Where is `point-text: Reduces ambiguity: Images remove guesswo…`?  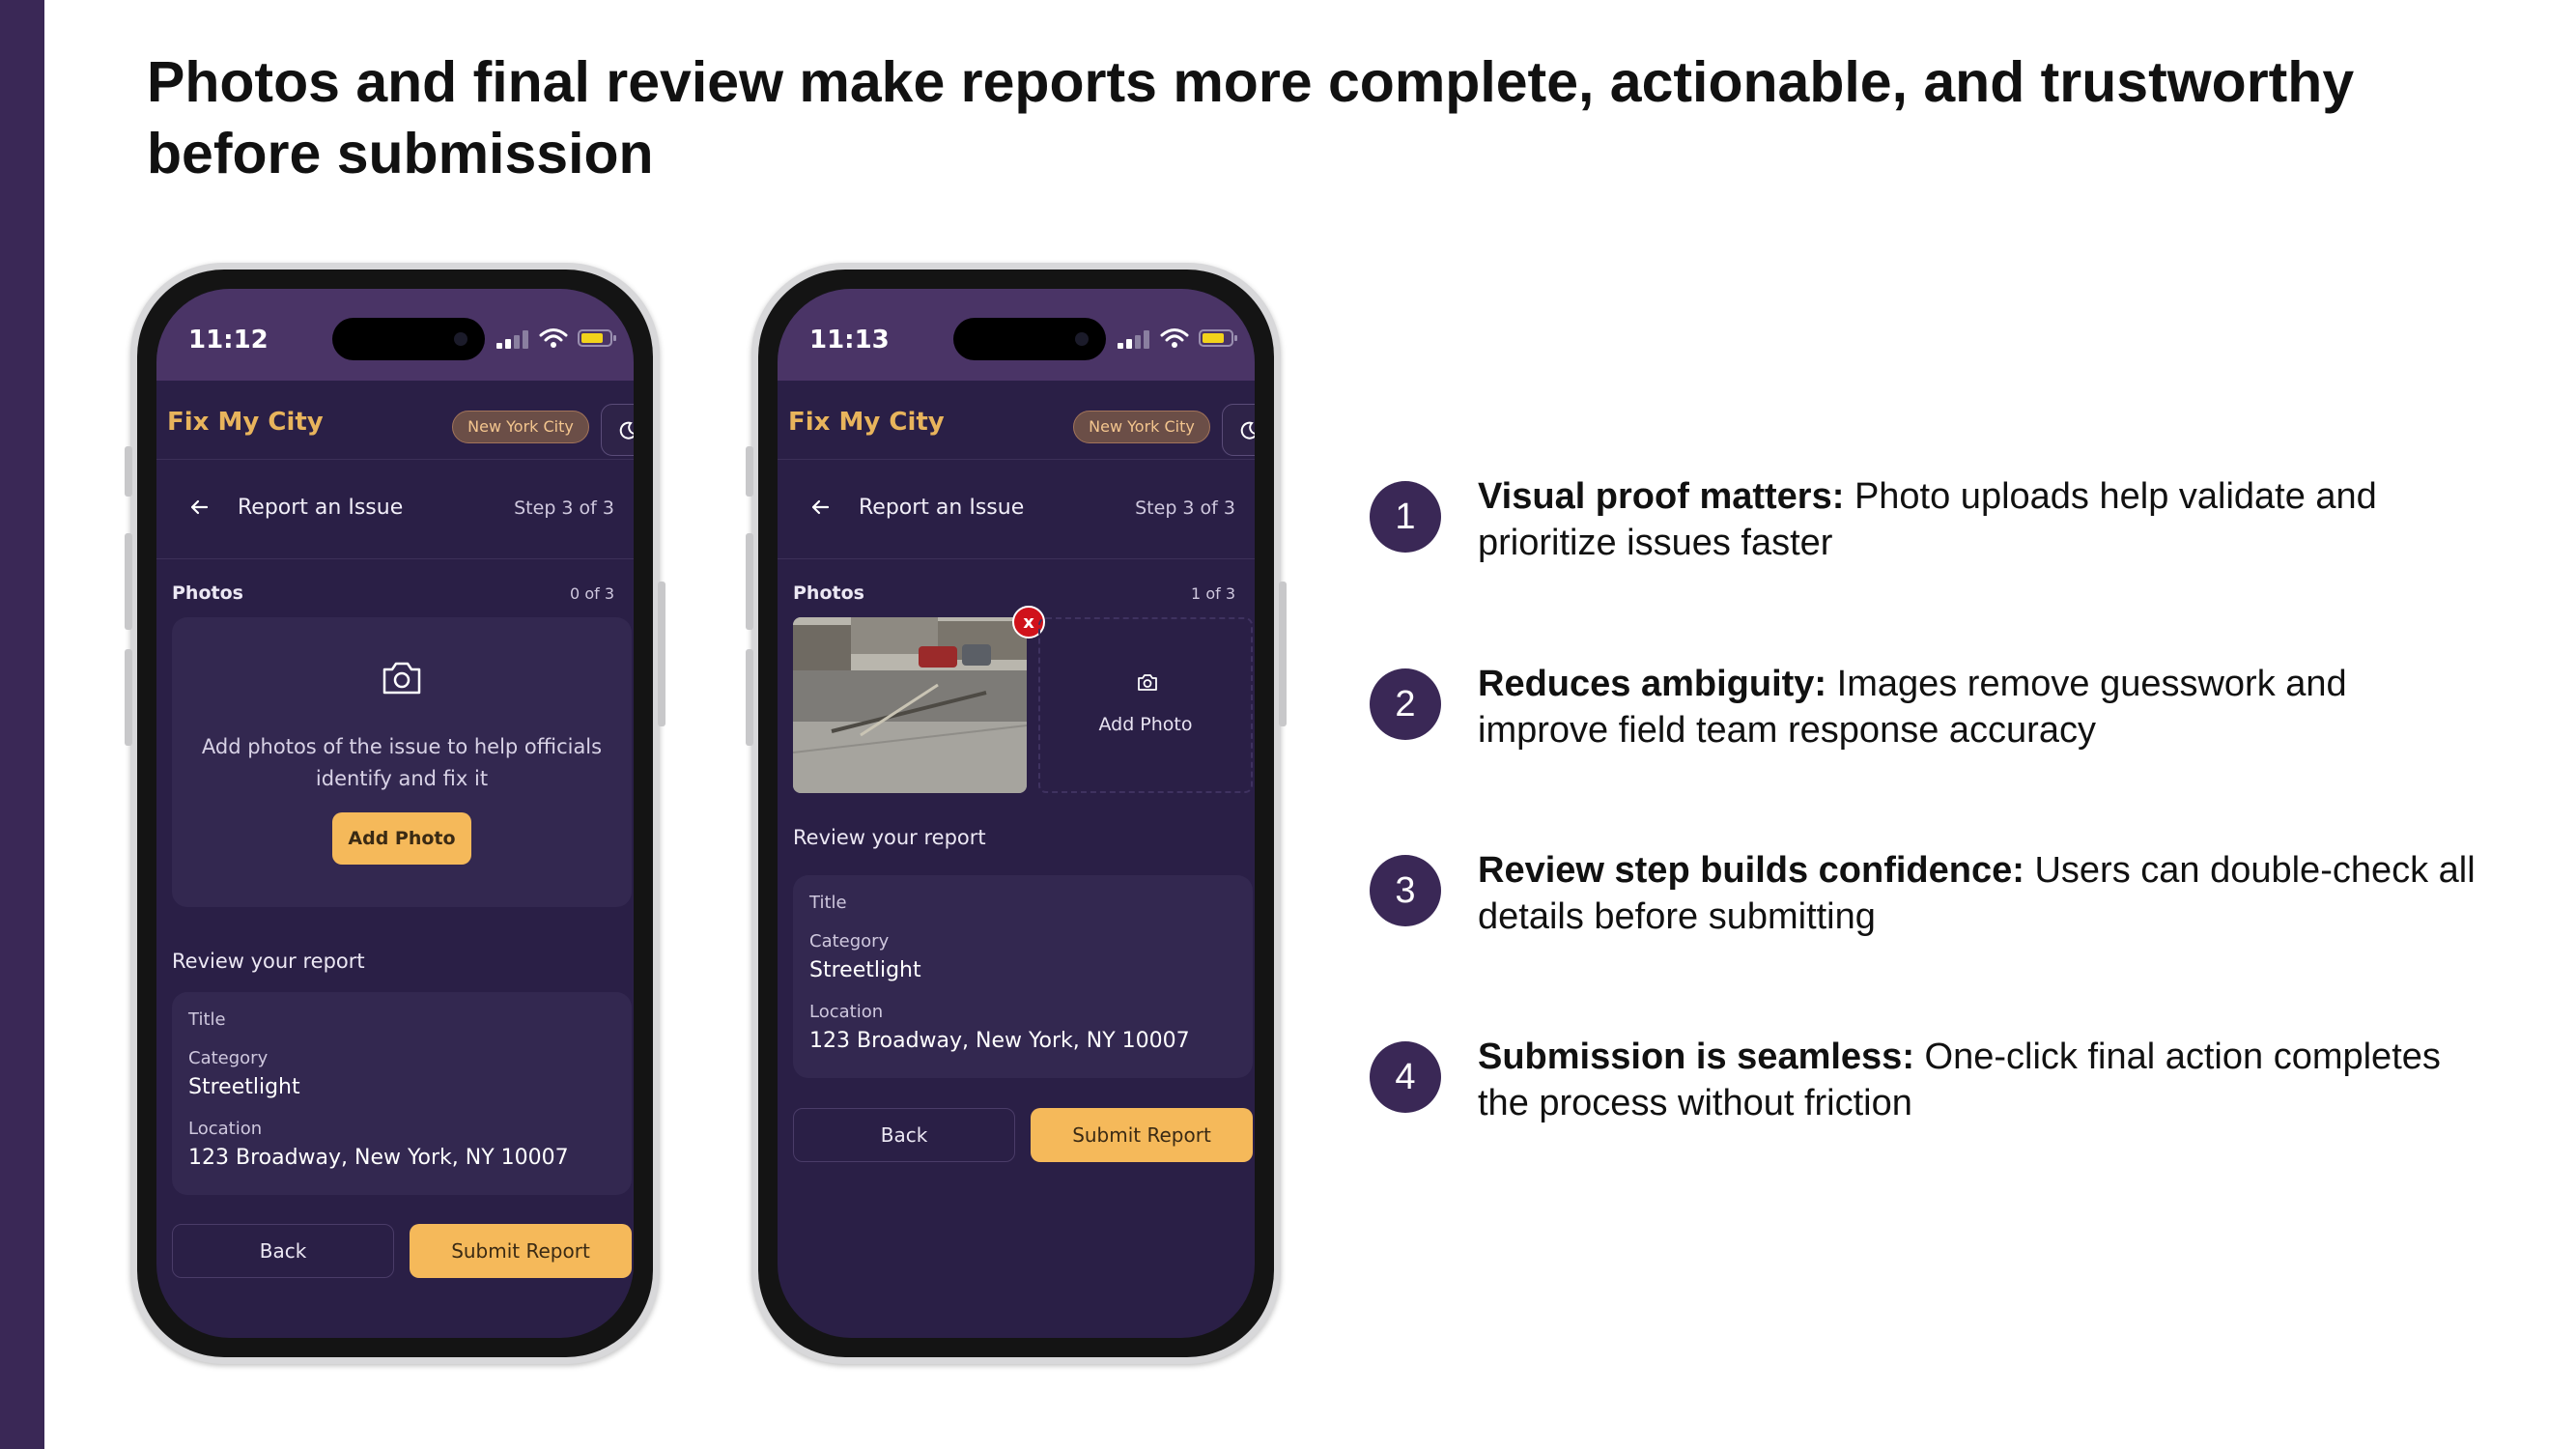
point-text: Reduces ambiguity: Images remove guesswo… is located at coordinates (1980, 707).